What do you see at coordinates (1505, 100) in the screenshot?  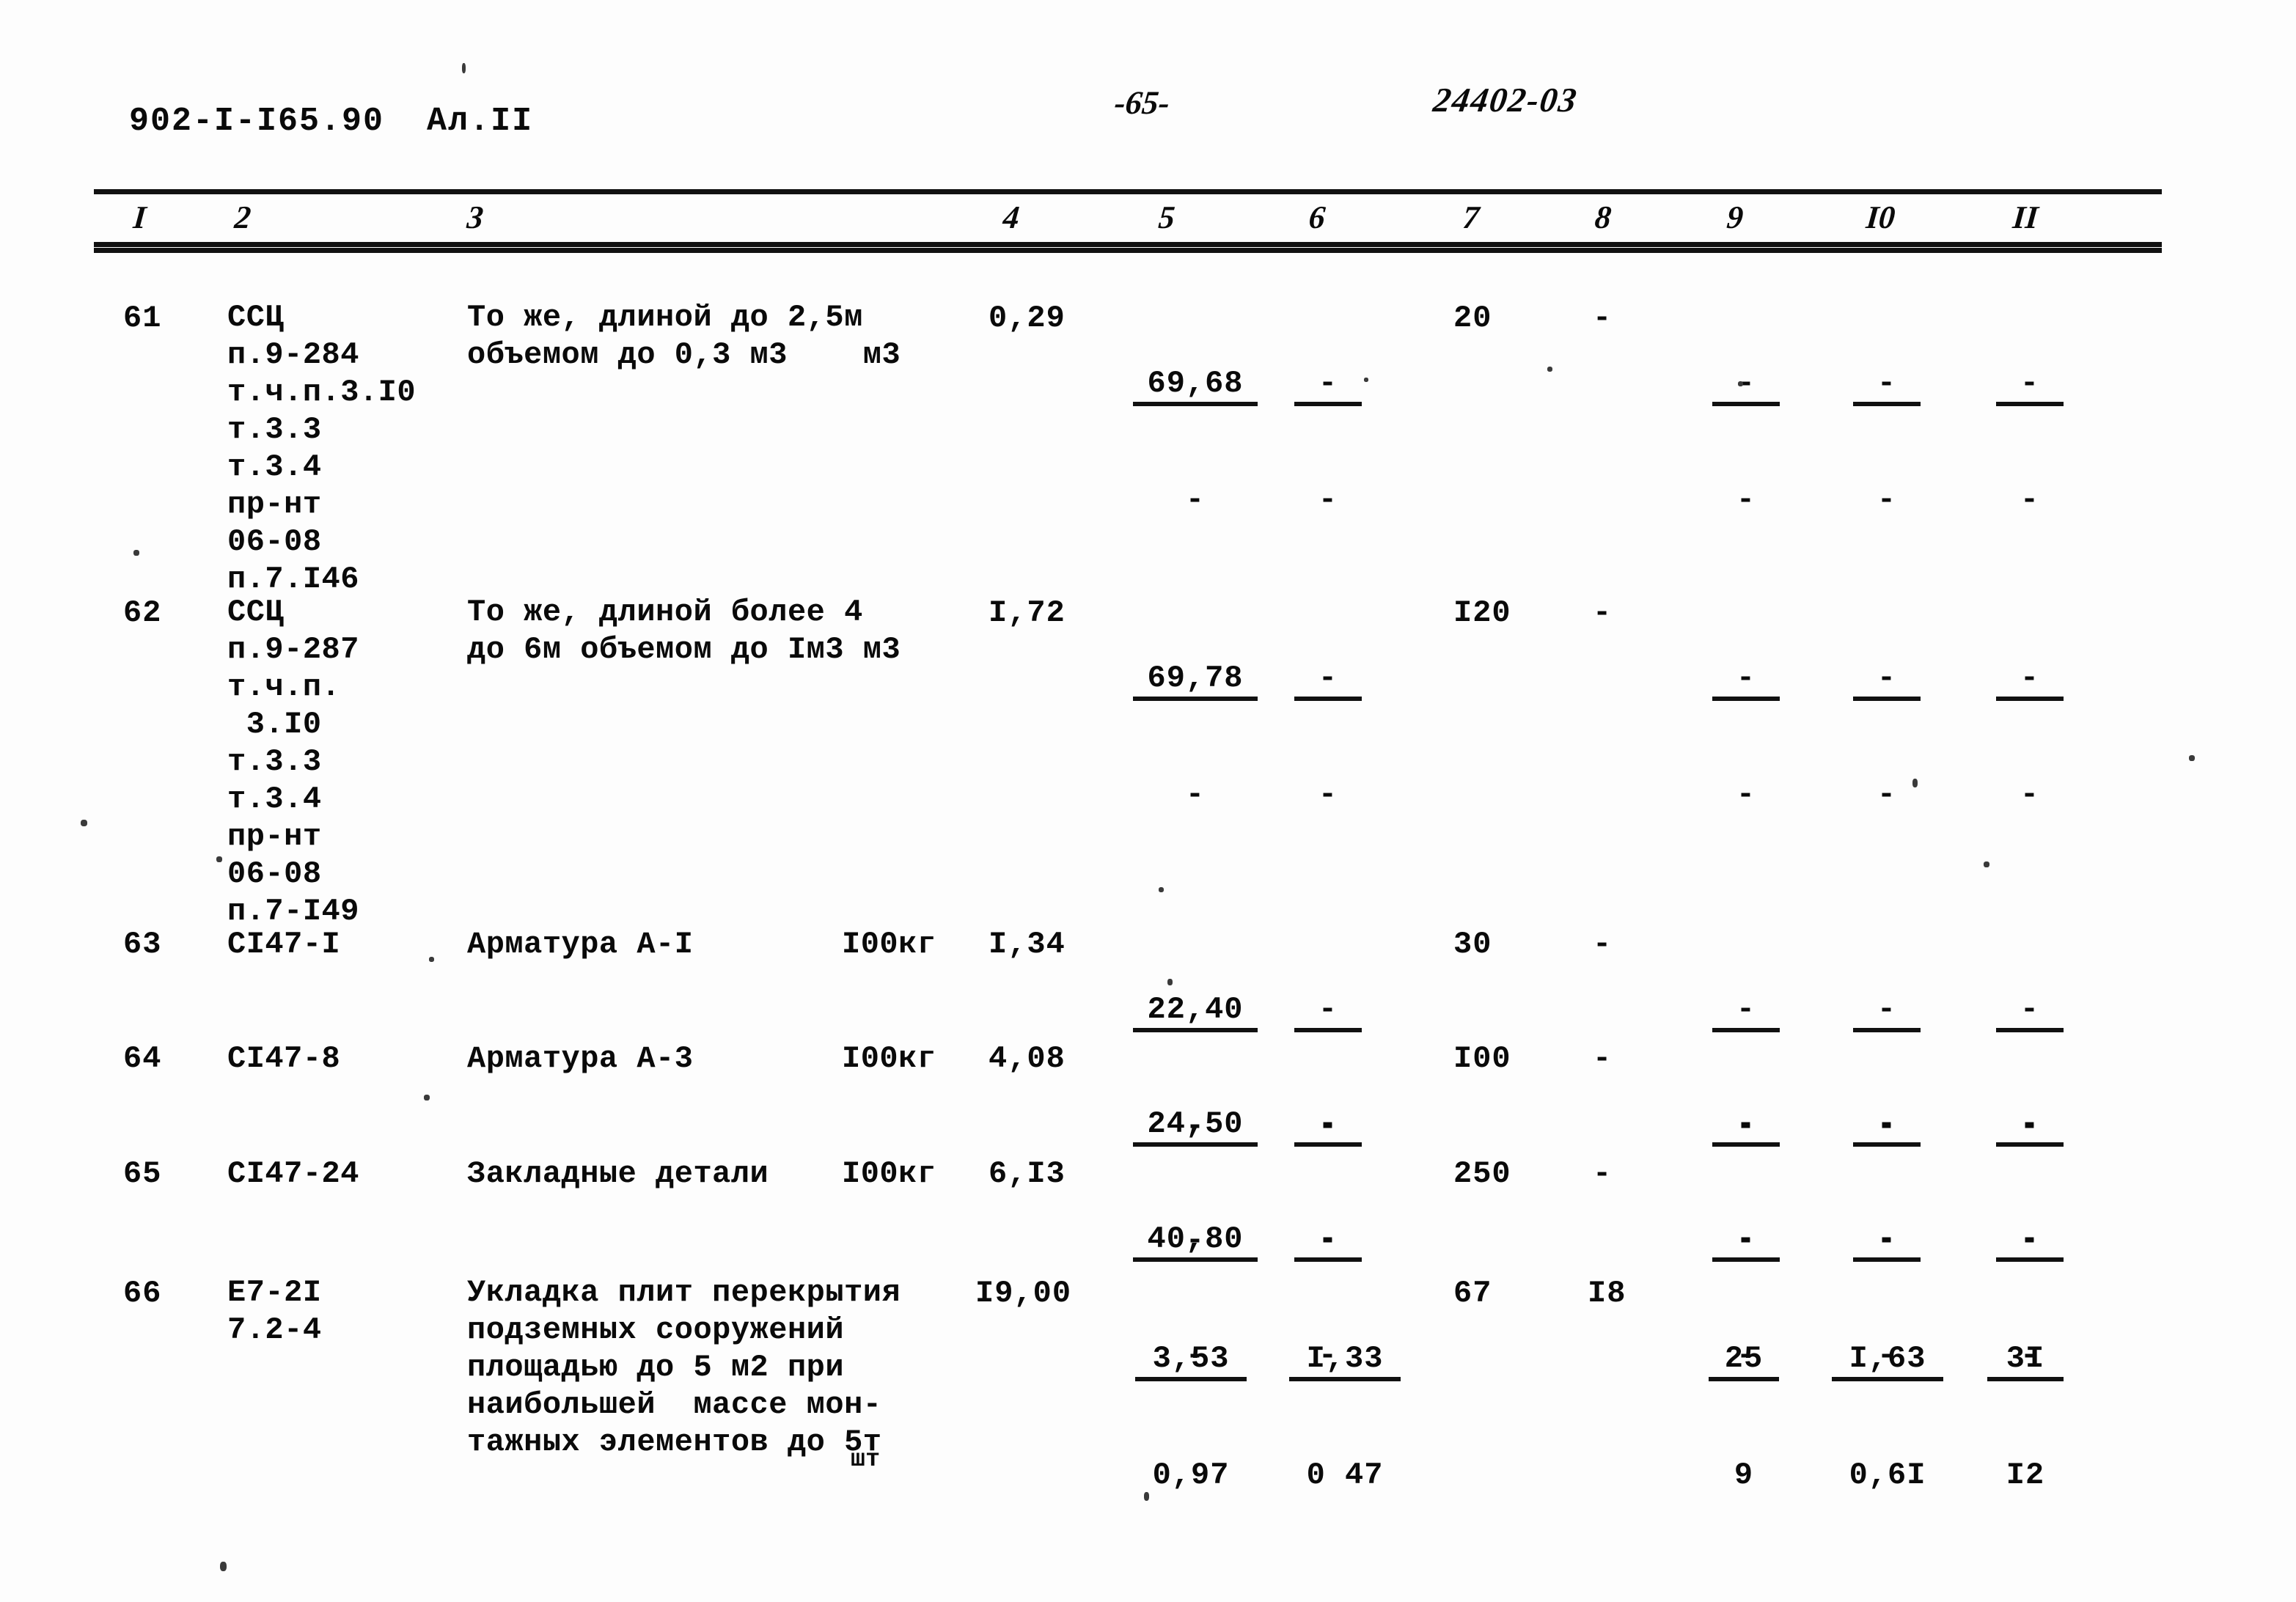 I see `document-reference-number: 24402-03` at bounding box center [1505, 100].